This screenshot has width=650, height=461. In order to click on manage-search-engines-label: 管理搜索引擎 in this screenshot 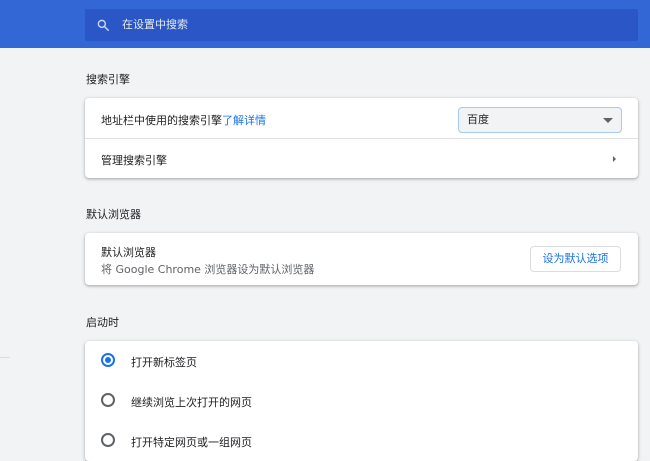, I will do `click(134, 160)`.